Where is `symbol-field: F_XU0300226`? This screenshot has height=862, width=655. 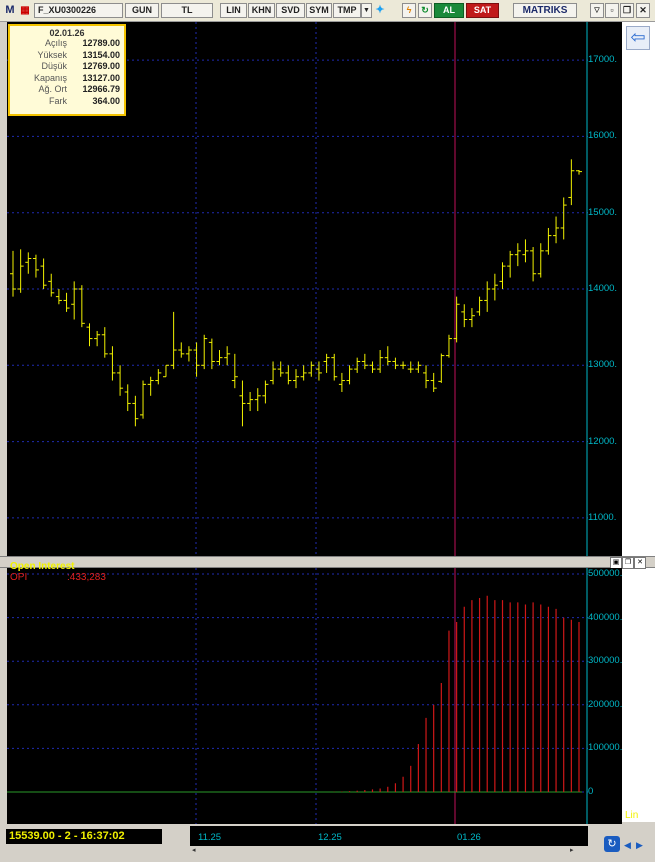 symbol-field: F_XU0300226 is located at coordinates (78, 10).